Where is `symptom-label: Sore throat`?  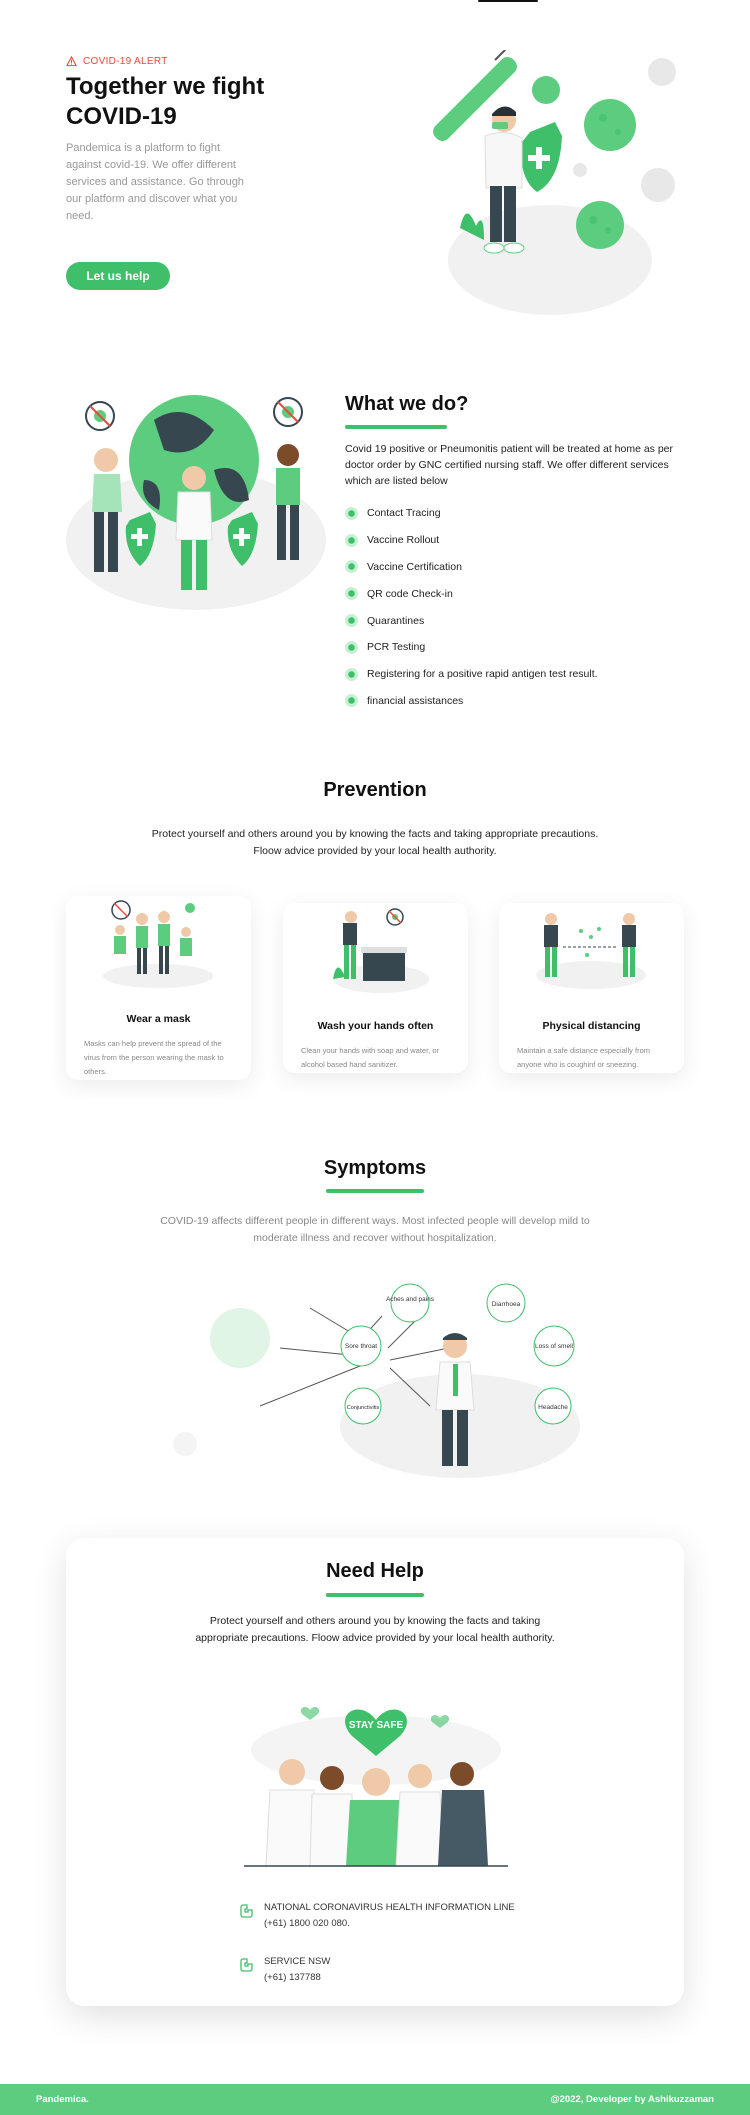 symptom-label: Sore throat is located at coordinates (361, 1346).